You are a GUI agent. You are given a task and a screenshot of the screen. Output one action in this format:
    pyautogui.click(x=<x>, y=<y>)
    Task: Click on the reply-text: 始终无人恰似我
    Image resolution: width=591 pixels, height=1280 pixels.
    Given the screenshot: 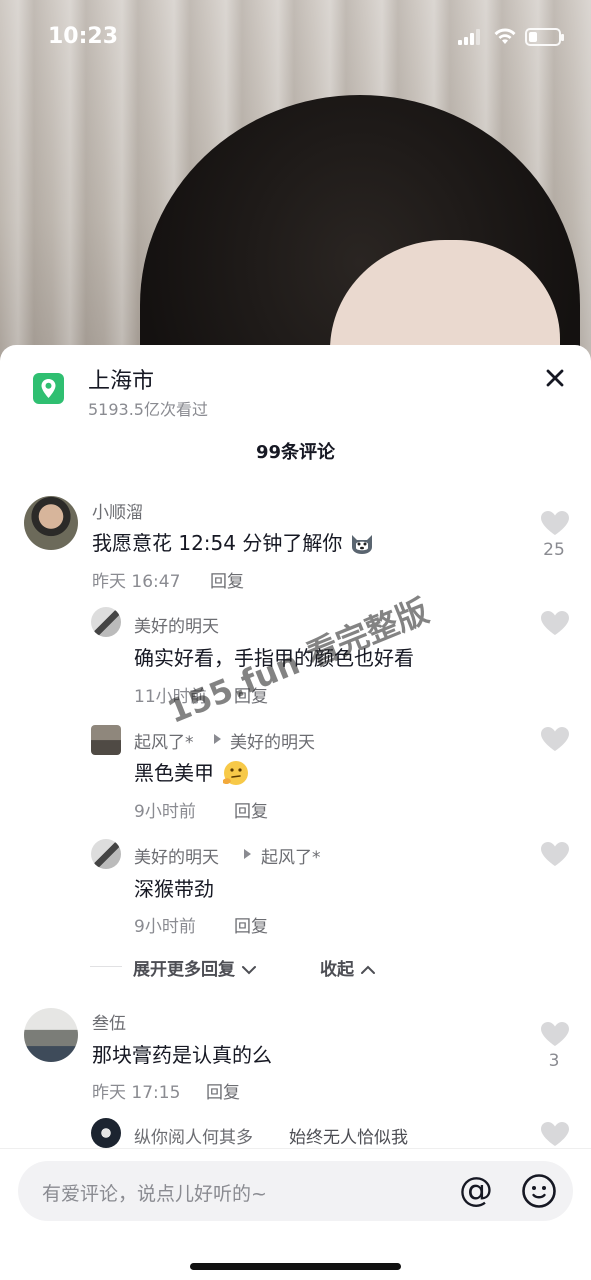 What is the action you would take?
    pyautogui.click(x=348, y=1135)
    